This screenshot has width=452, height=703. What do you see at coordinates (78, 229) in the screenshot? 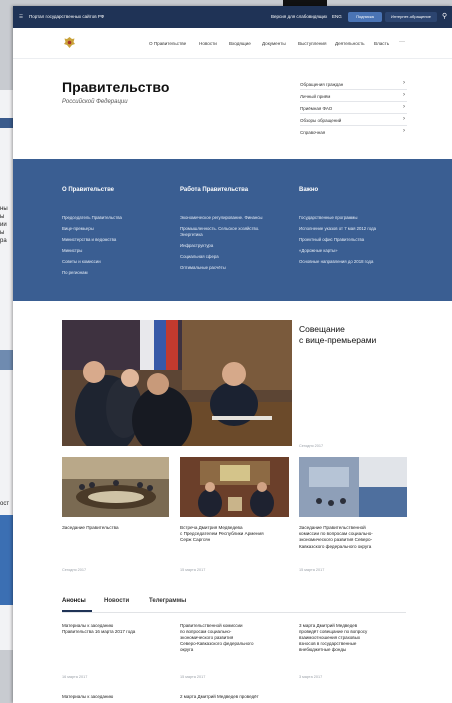
I see `column-link: Вице-премьеры` at bounding box center [78, 229].